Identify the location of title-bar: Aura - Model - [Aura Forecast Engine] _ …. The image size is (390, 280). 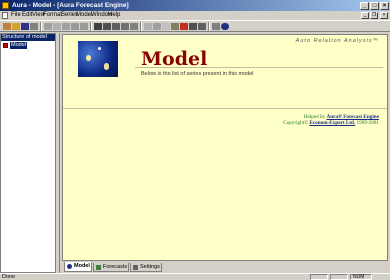
(195, 5).